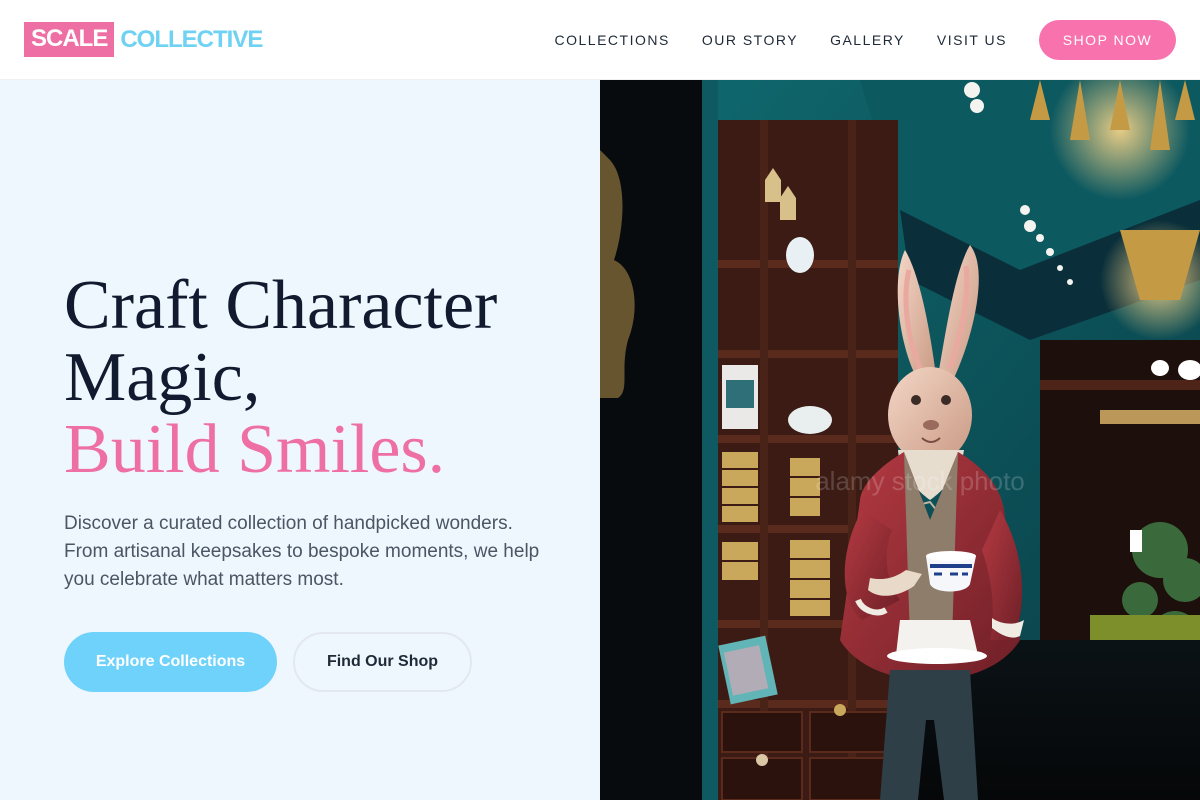  What do you see at coordinates (972, 40) in the screenshot?
I see `nav-link-visit-us: VISIT US` at bounding box center [972, 40].